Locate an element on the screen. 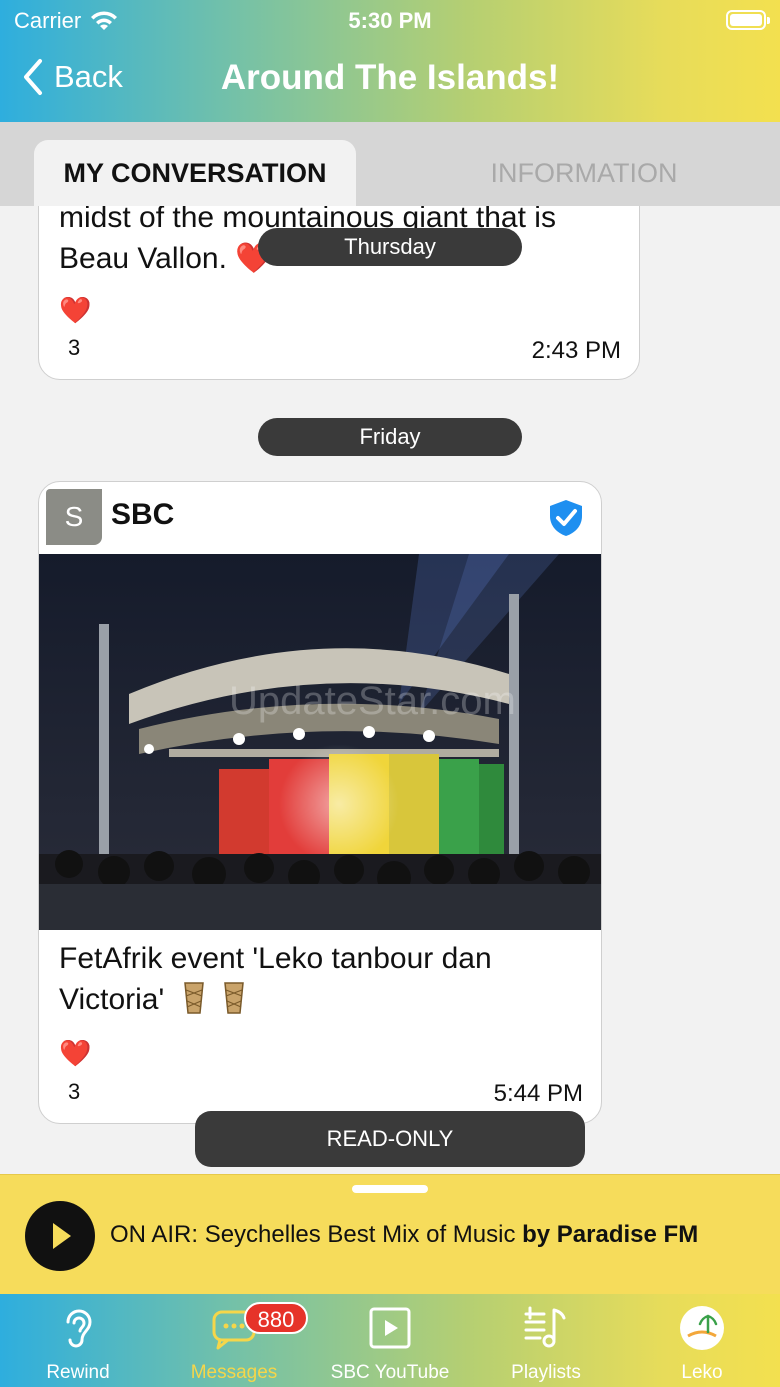  tab-leko: Leko is located at coordinates (702, 1340).